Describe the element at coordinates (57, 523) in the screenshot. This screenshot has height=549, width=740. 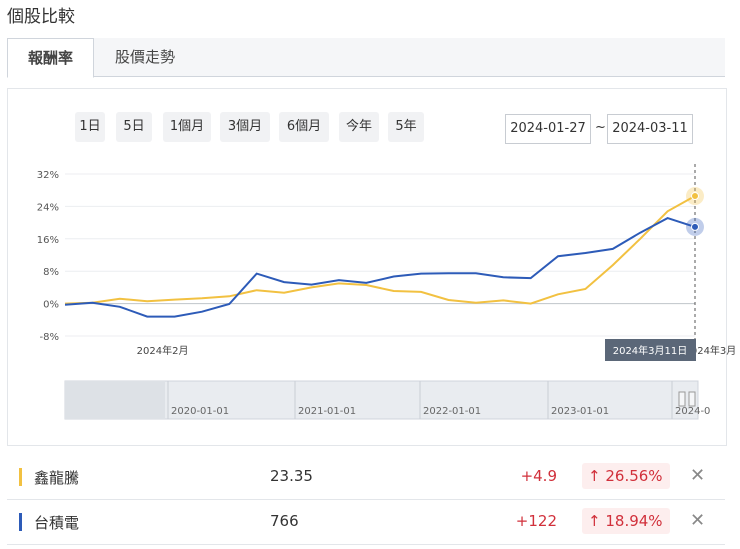
I see `stock-name: 台積電` at that location.